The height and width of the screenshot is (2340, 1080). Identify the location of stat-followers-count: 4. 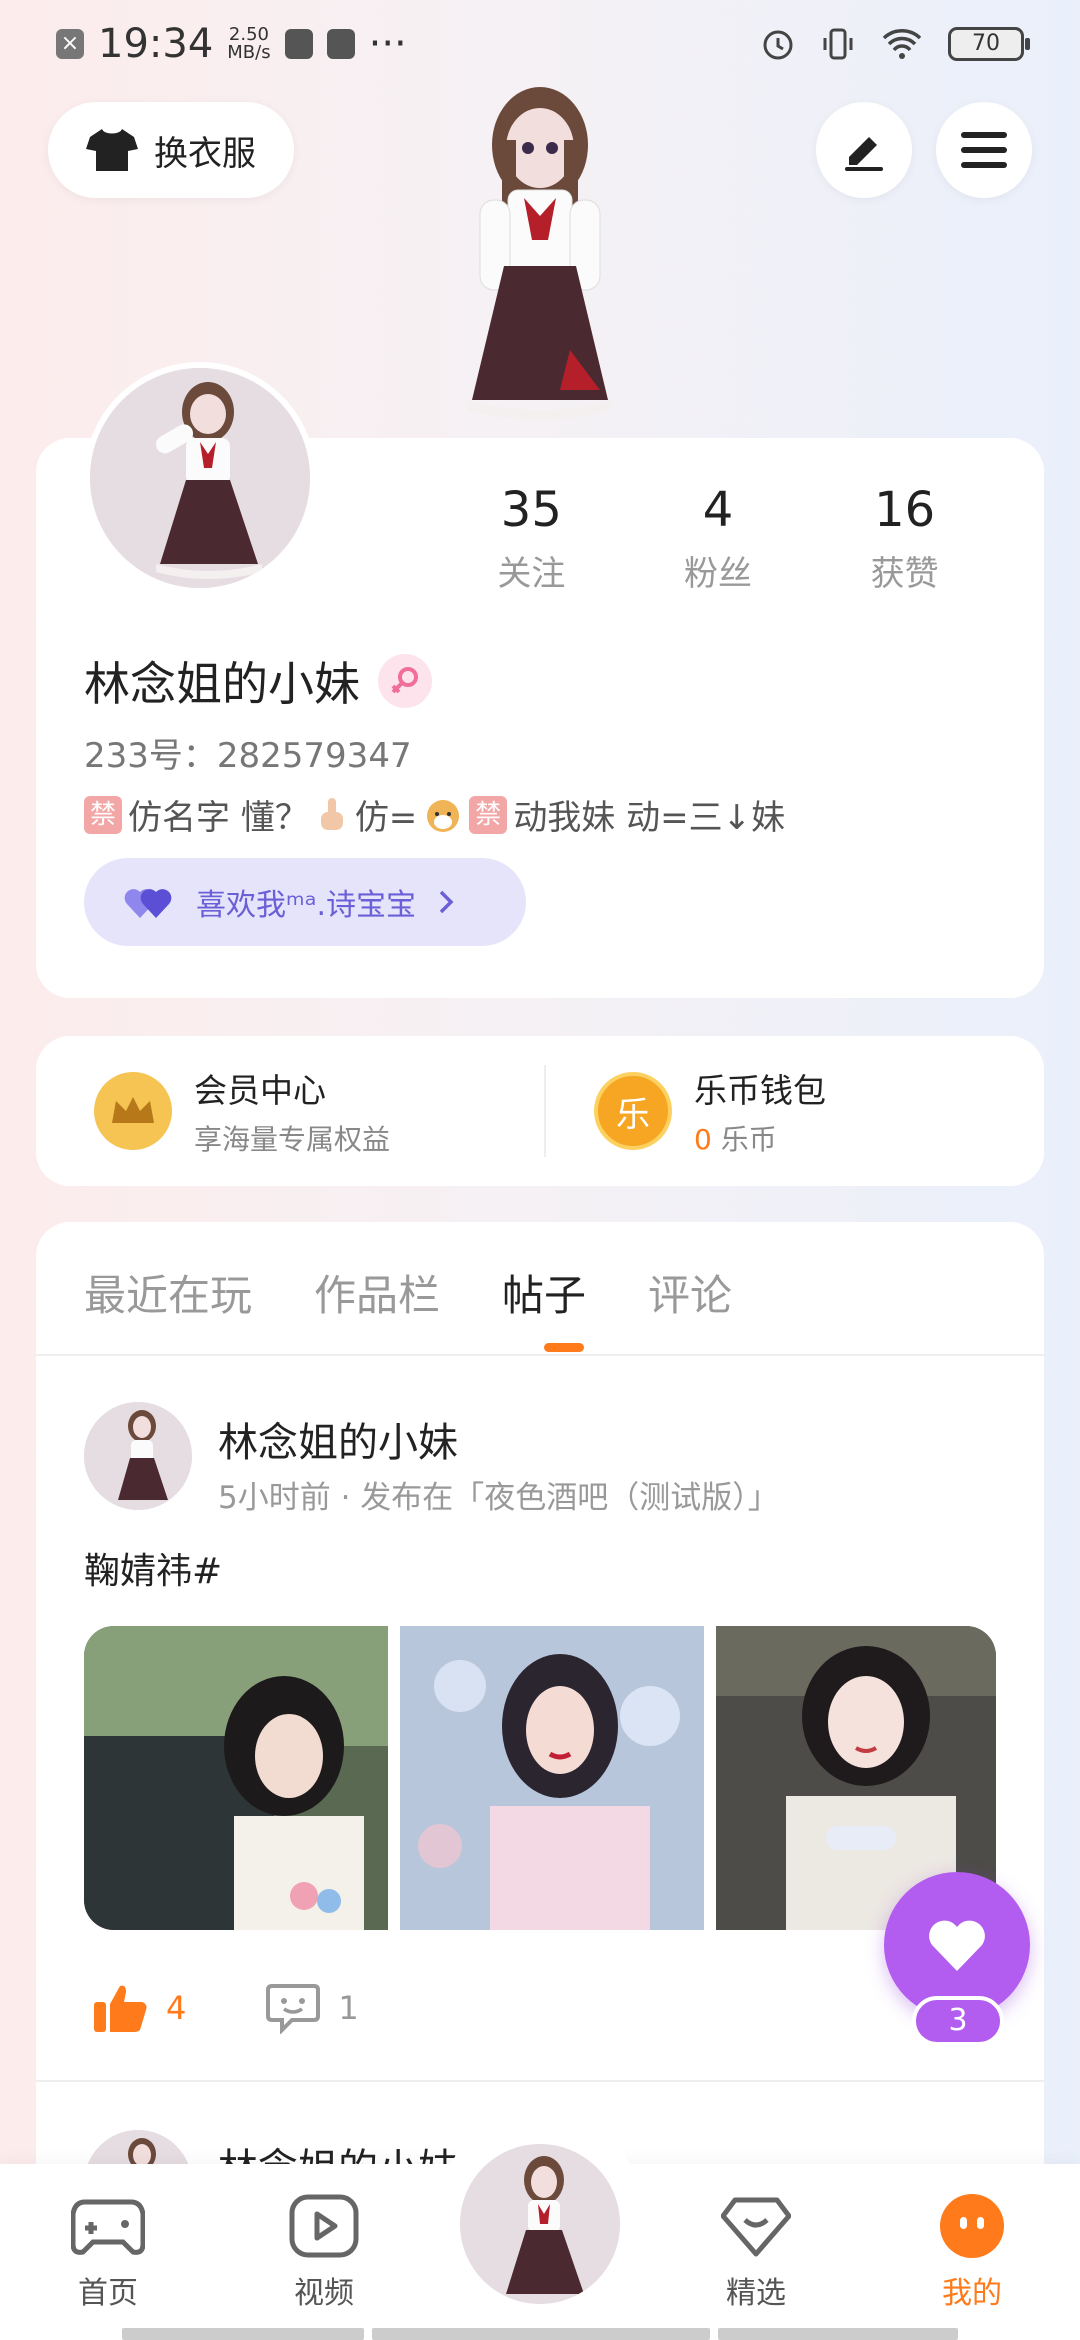
(718, 510).